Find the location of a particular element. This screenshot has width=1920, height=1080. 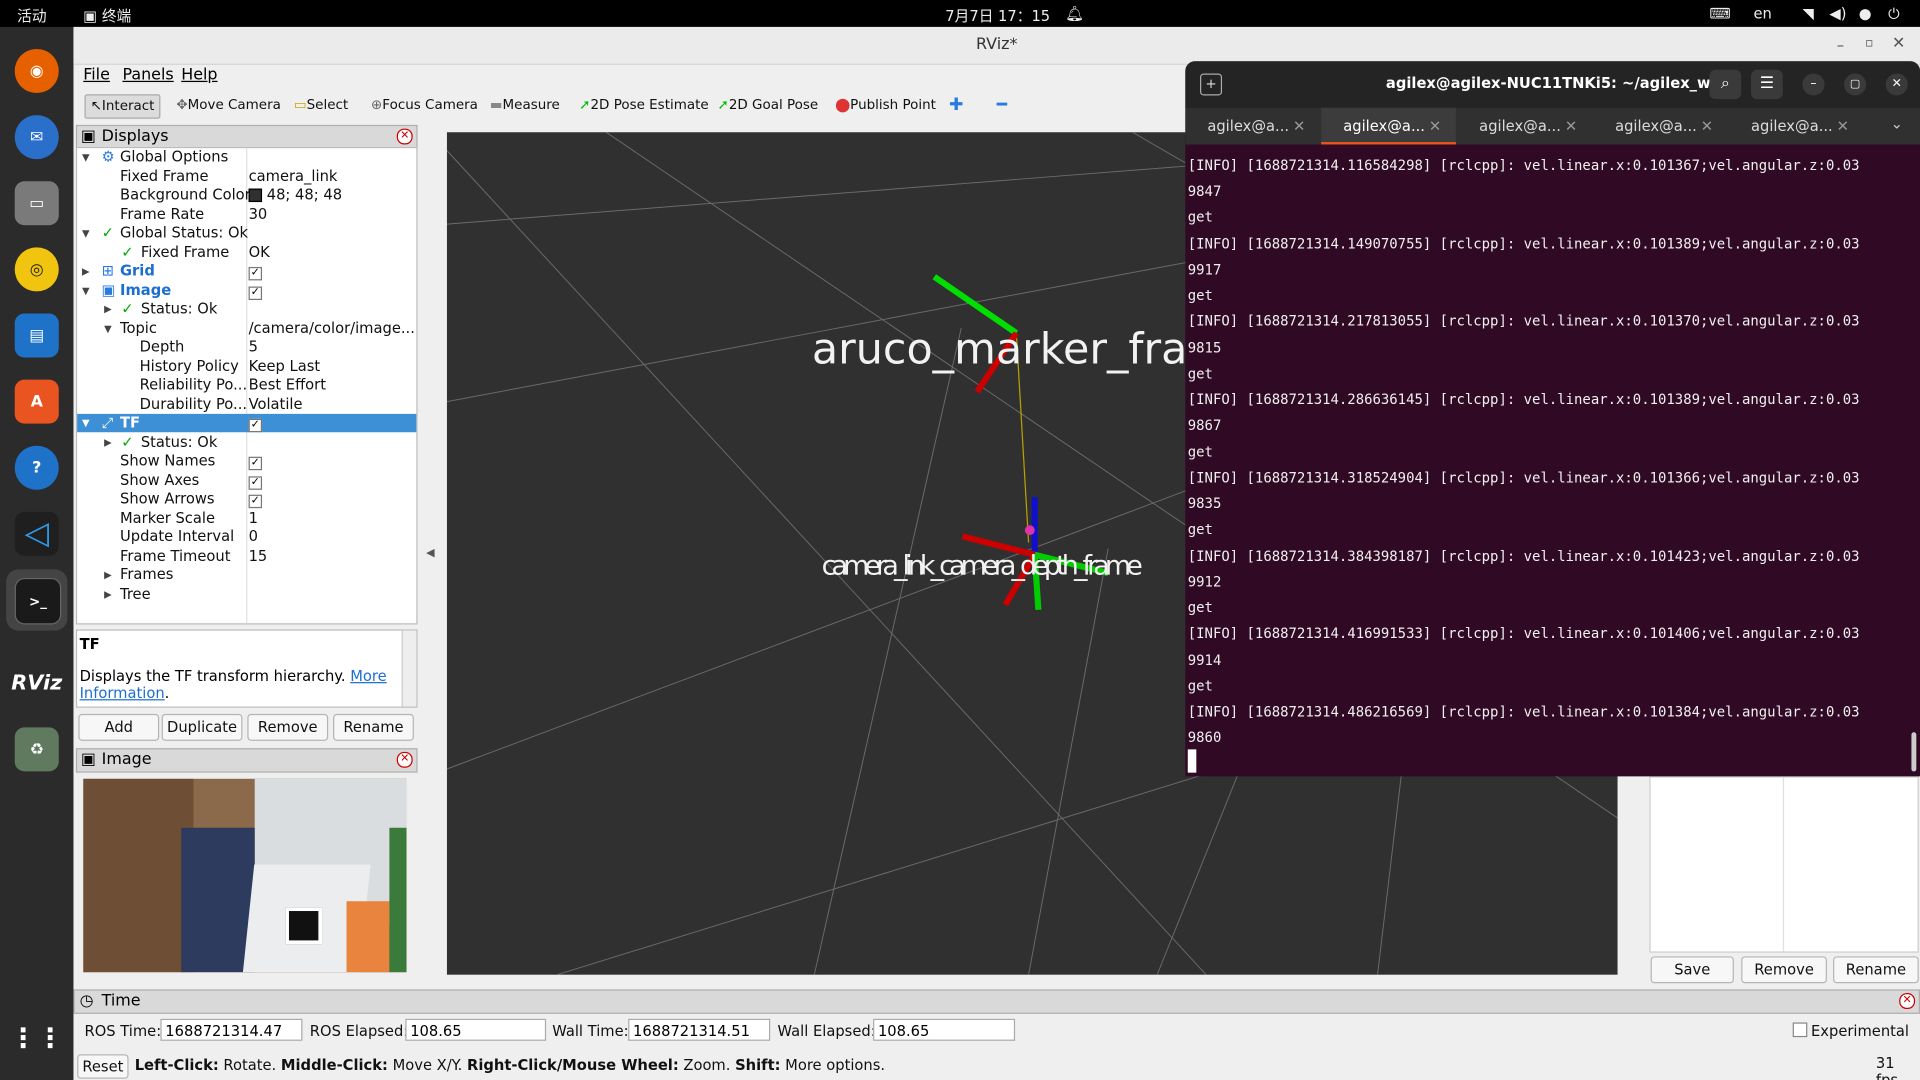

splitter-arrow-icon: ◀ is located at coordinates (430, 553).